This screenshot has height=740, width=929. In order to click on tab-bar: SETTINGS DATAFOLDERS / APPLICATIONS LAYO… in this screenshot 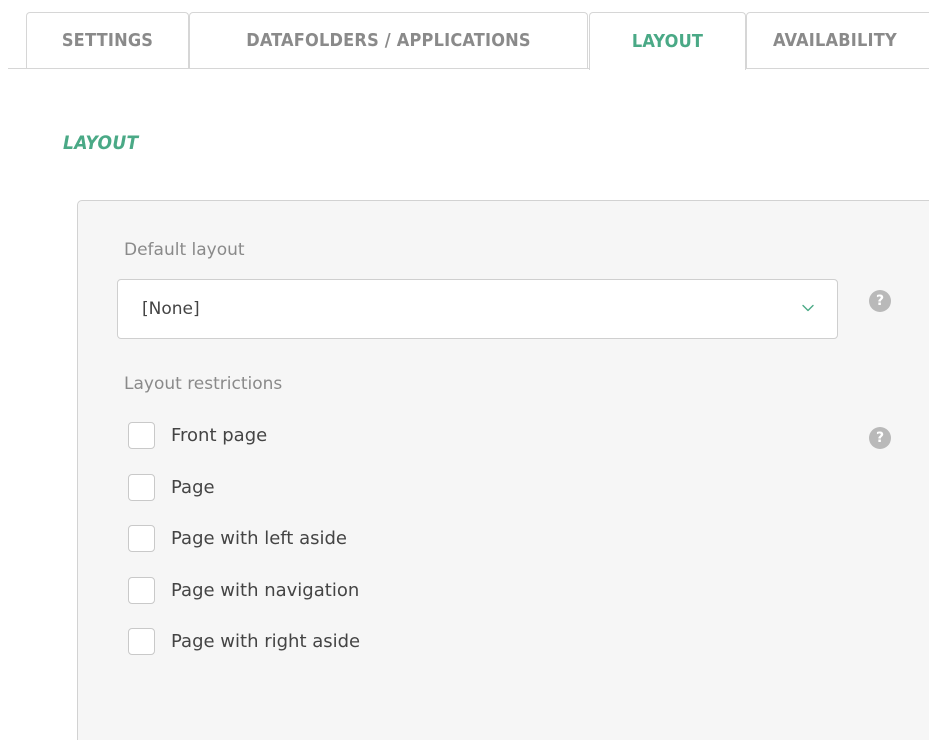, I will do `click(464, 35)`.